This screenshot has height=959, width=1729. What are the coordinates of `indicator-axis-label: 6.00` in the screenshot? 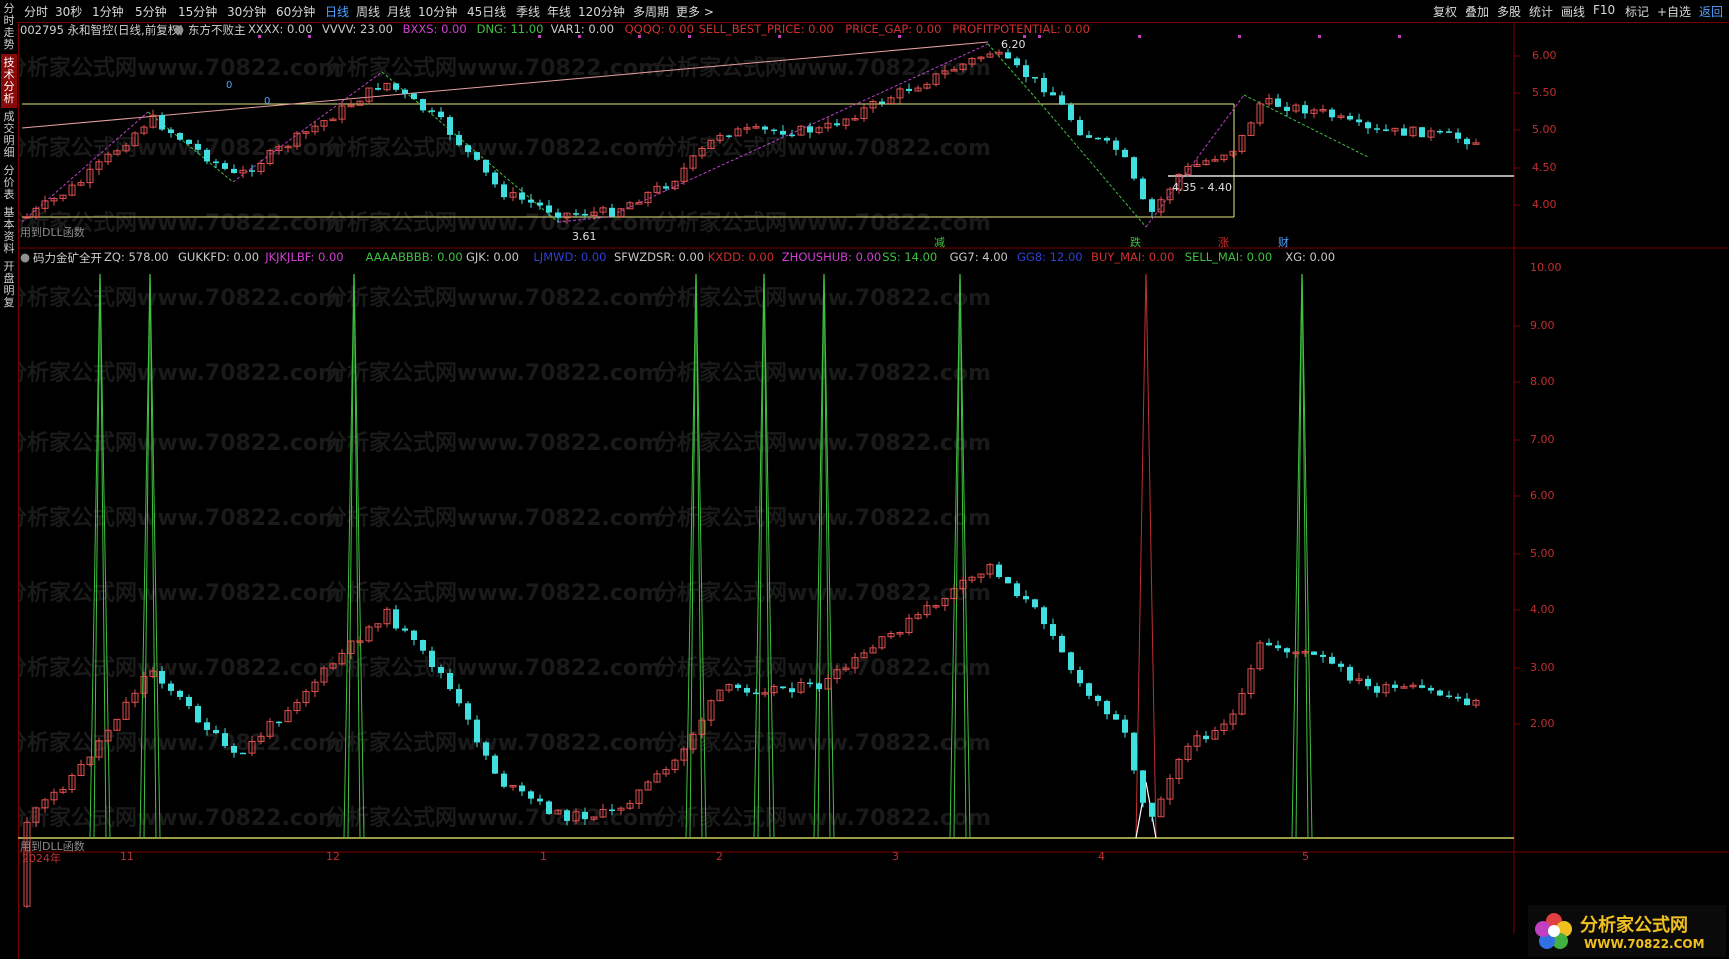 It's located at (1542, 495).